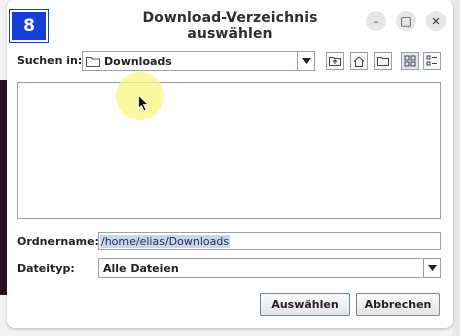 The image size is (460, 336). I want to click on folder-icon, so click(93, 61).